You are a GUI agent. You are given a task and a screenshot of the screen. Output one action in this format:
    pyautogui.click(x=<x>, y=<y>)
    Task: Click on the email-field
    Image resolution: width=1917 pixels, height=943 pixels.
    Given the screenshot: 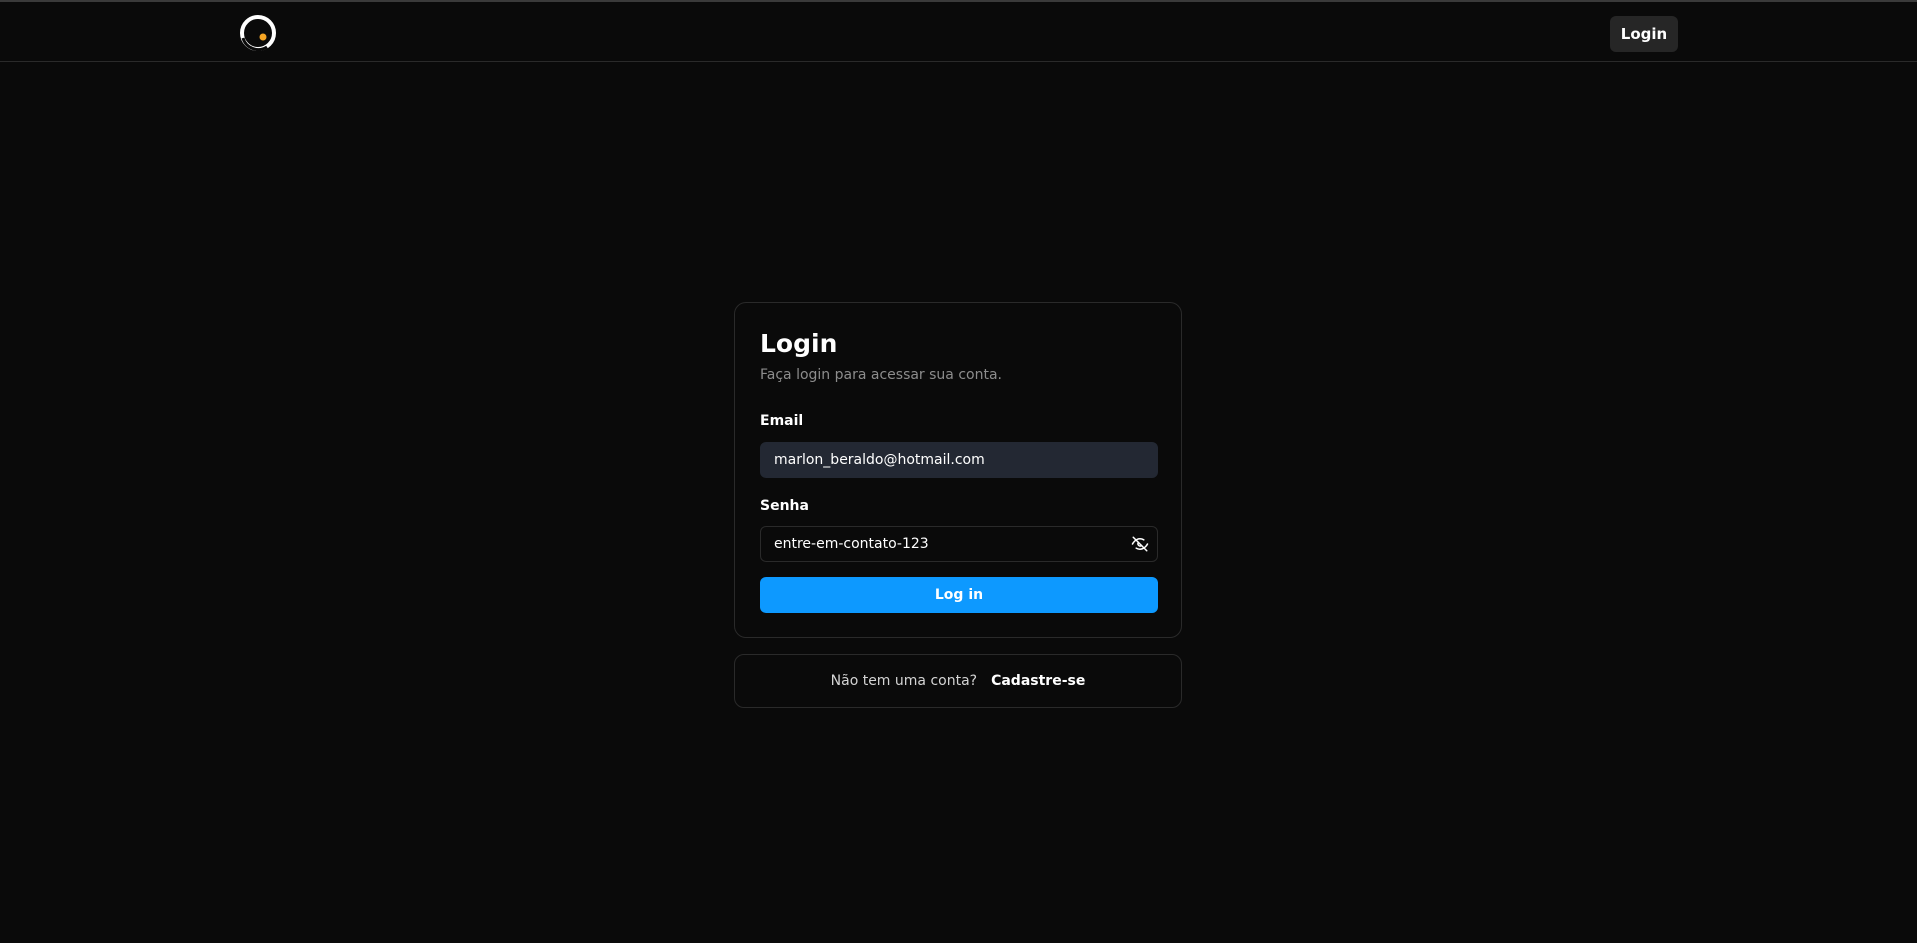 What is the action you would take?
    pyautogui.click(x=959, y=460)
    